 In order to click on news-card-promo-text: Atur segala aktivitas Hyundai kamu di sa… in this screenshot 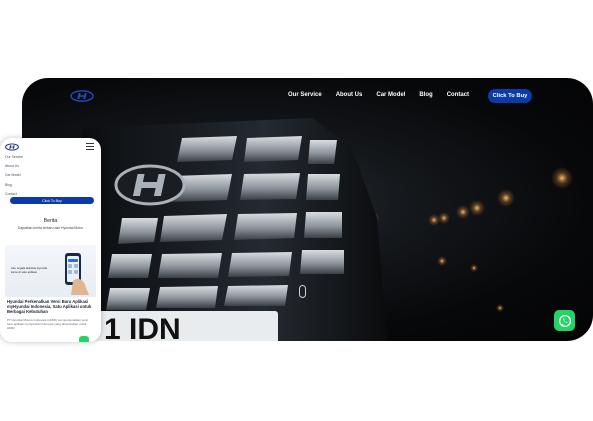, I will do `click(29, 270)`.